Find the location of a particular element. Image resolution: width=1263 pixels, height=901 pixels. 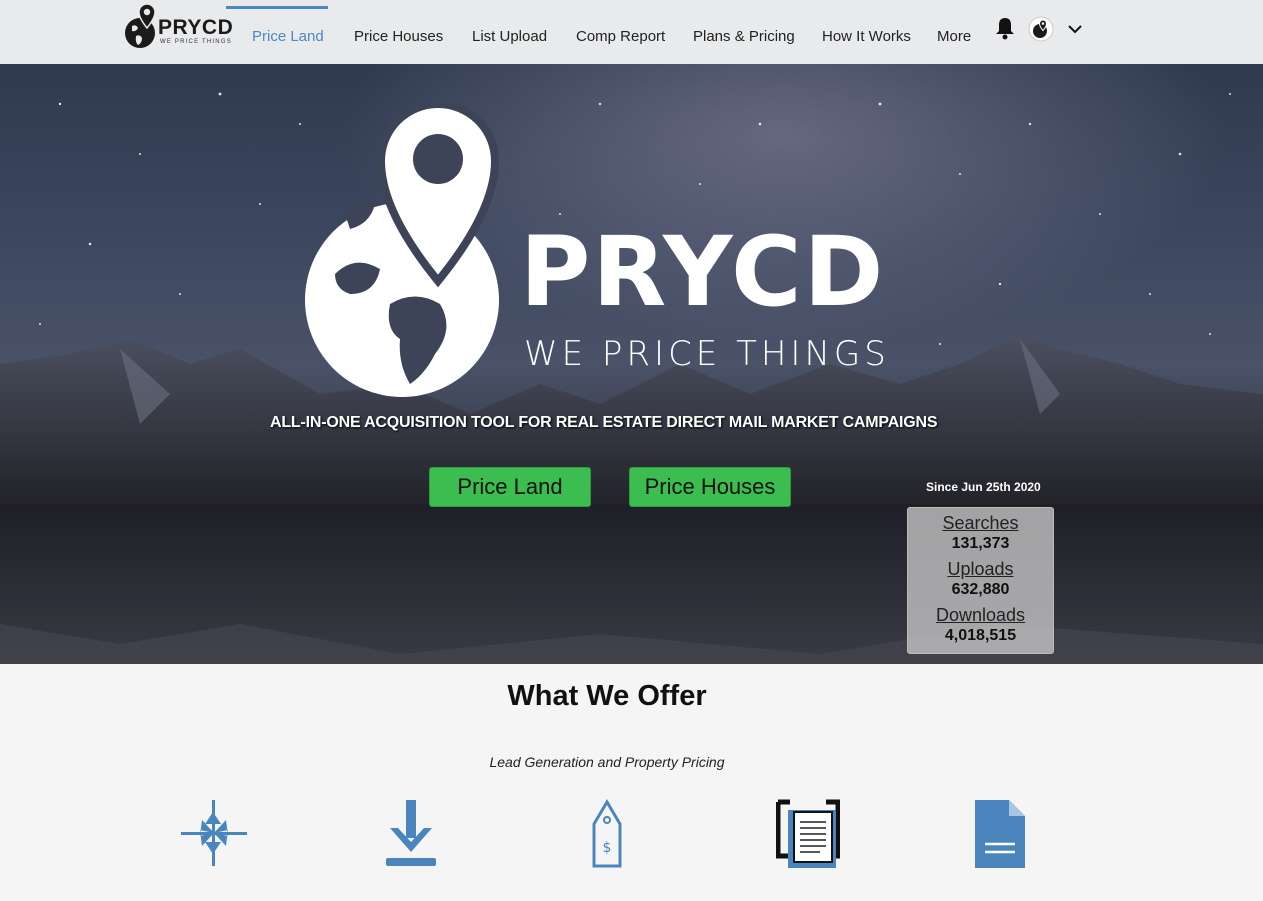

brand-tagline: WE PRICE THINGS is located at coordinates (196, 42).